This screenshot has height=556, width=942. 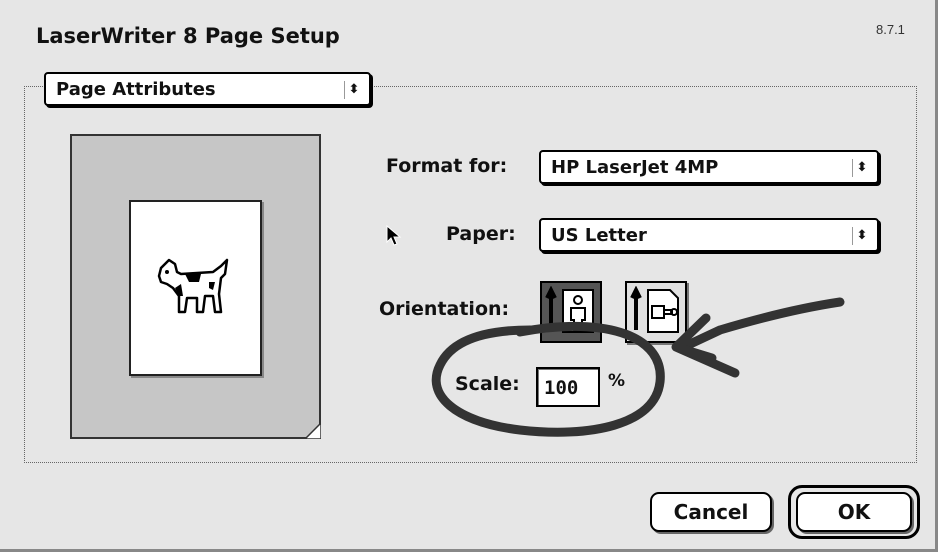 I want to click on landscape-orientation-button, so click(x=656, y=312).